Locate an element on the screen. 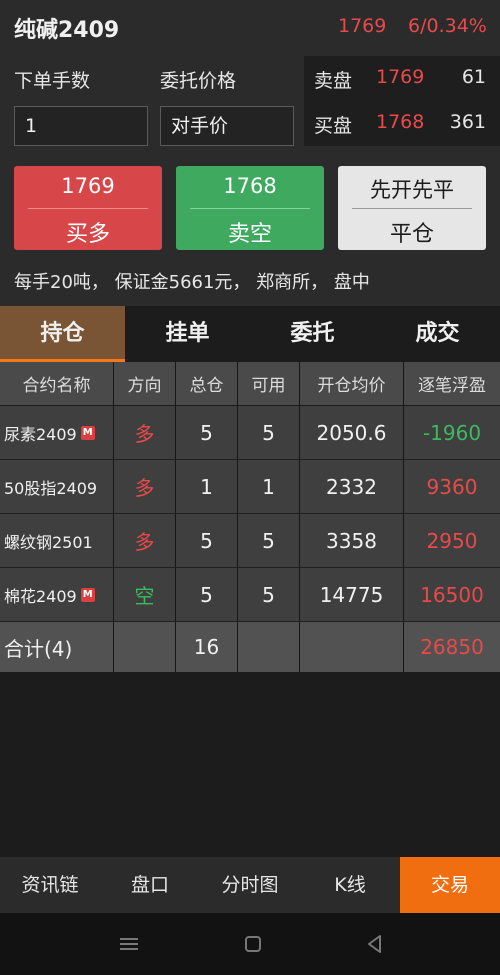  contract-name: 50股指2409 is located at coordinates (51, 488).